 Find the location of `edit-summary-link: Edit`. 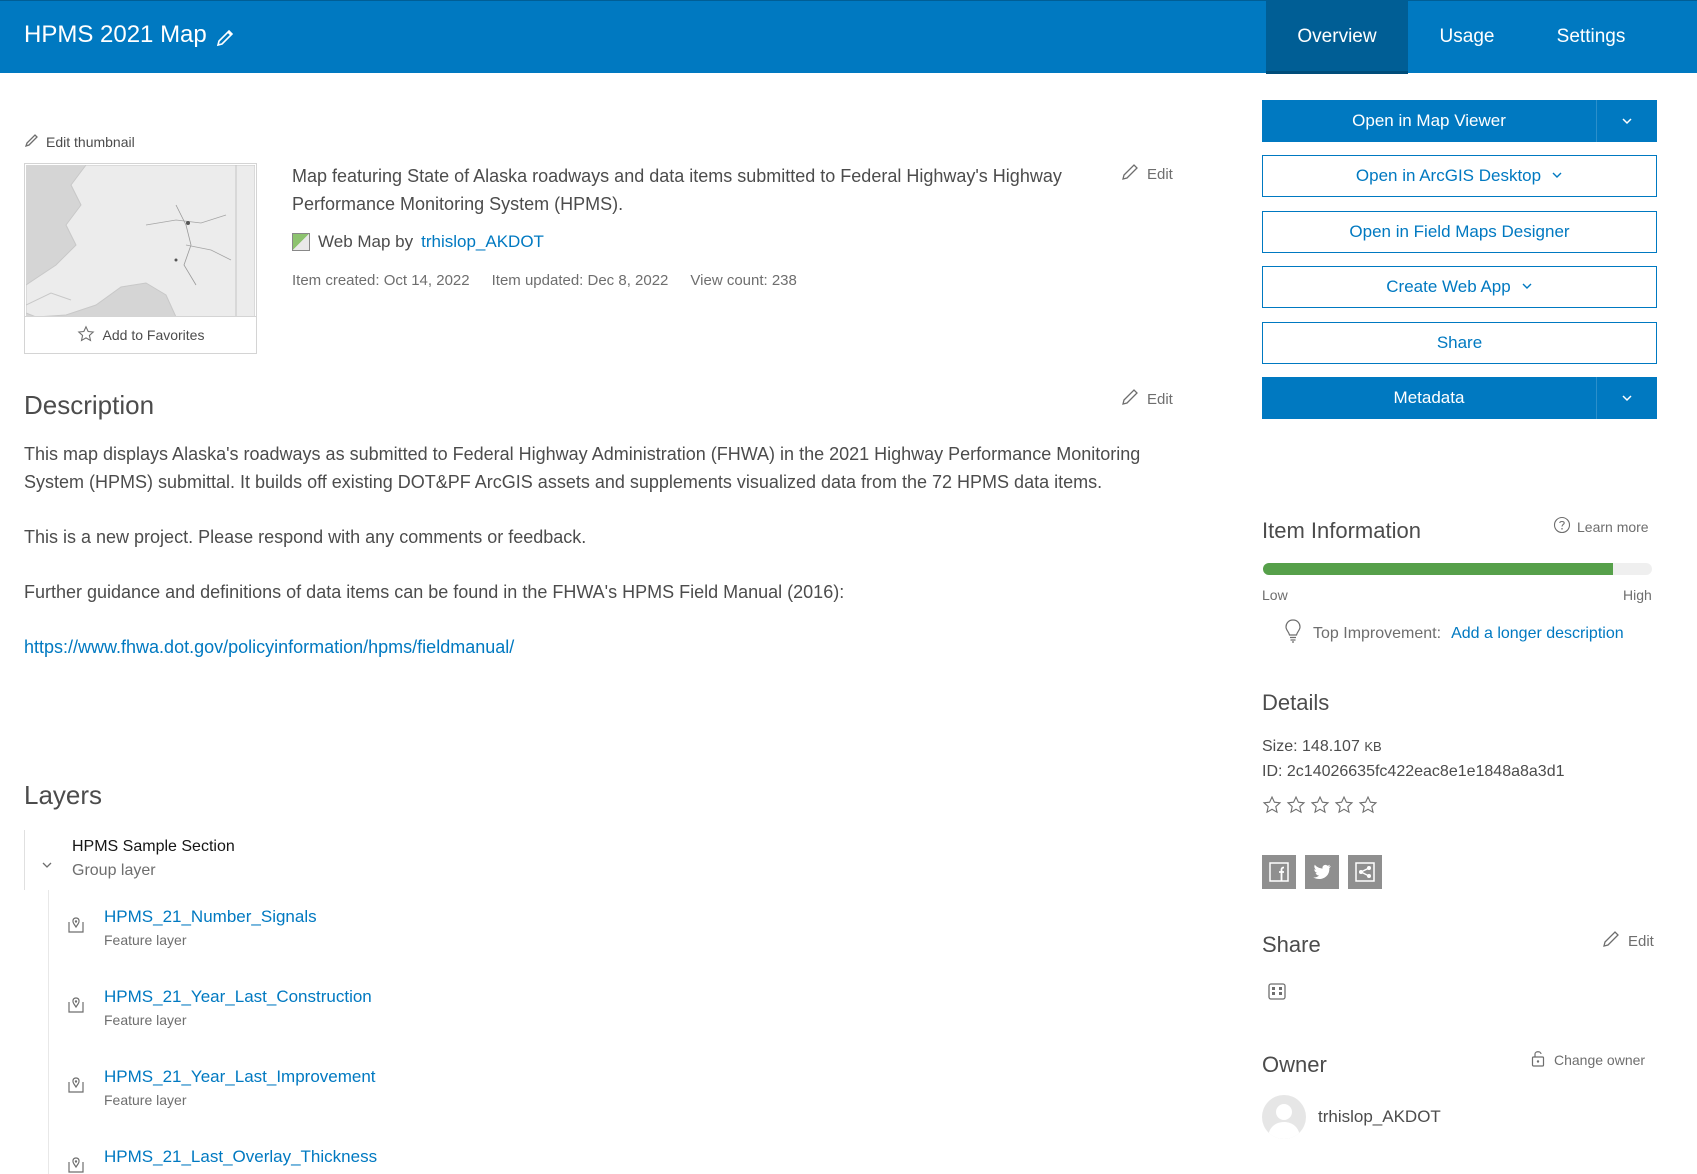

edit-summary-link: Edit is located at coordinates (1147, 174).